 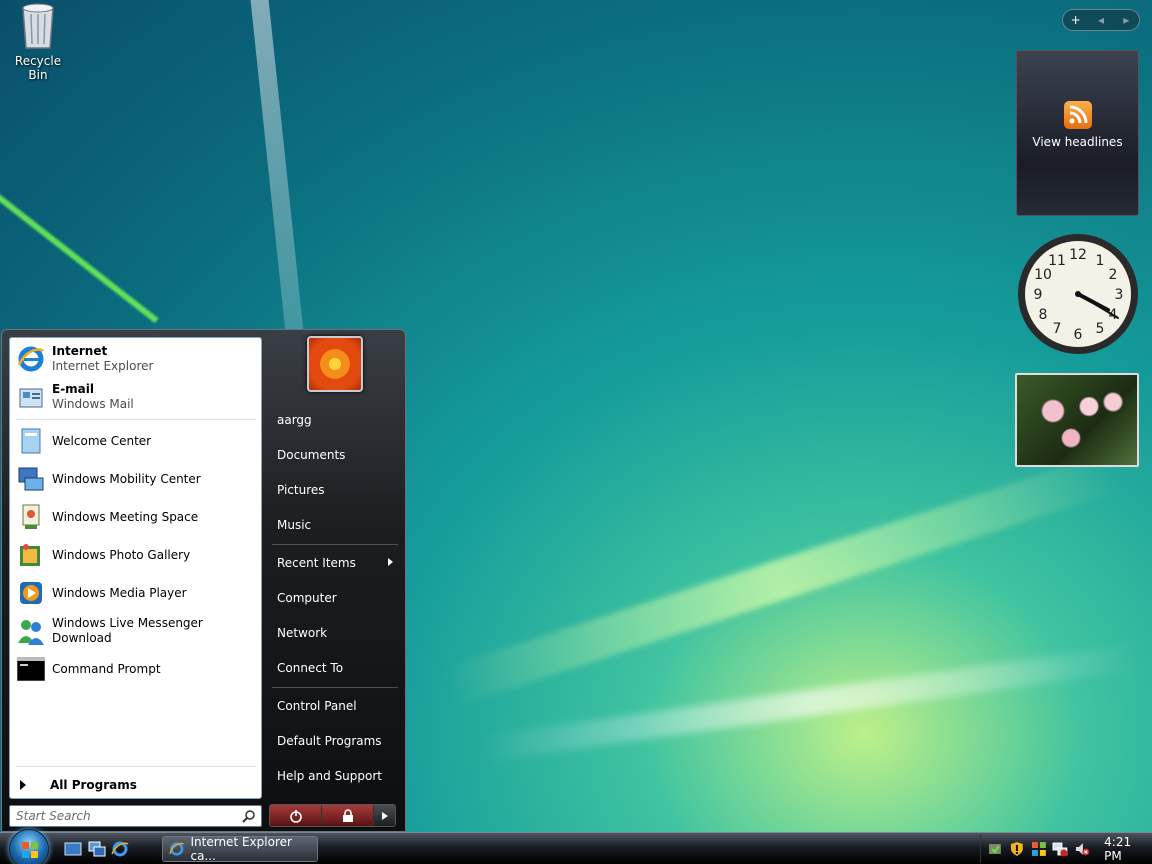 I want to click on all-programs-button: All Programs, so click(x=138, y=785).